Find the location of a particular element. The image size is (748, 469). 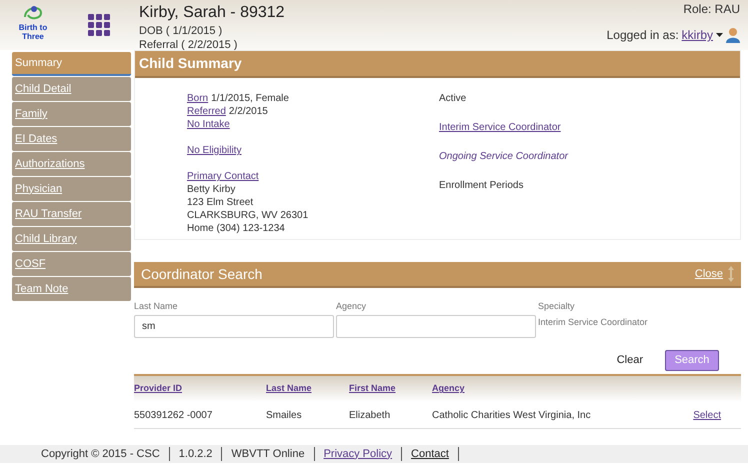

clear-button: Clear is located at coordinates (629, 360).